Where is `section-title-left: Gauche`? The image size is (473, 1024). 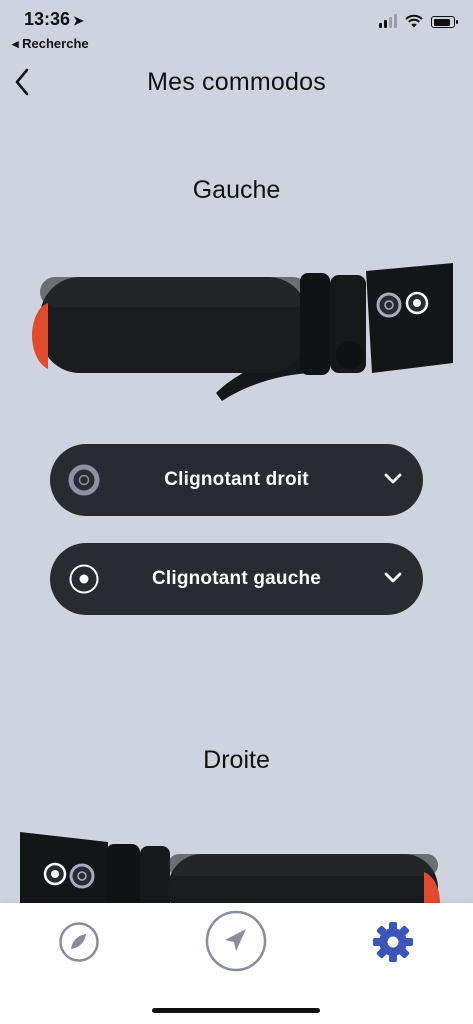 section-title-left: Gauche is located at coordinates (236, 190).